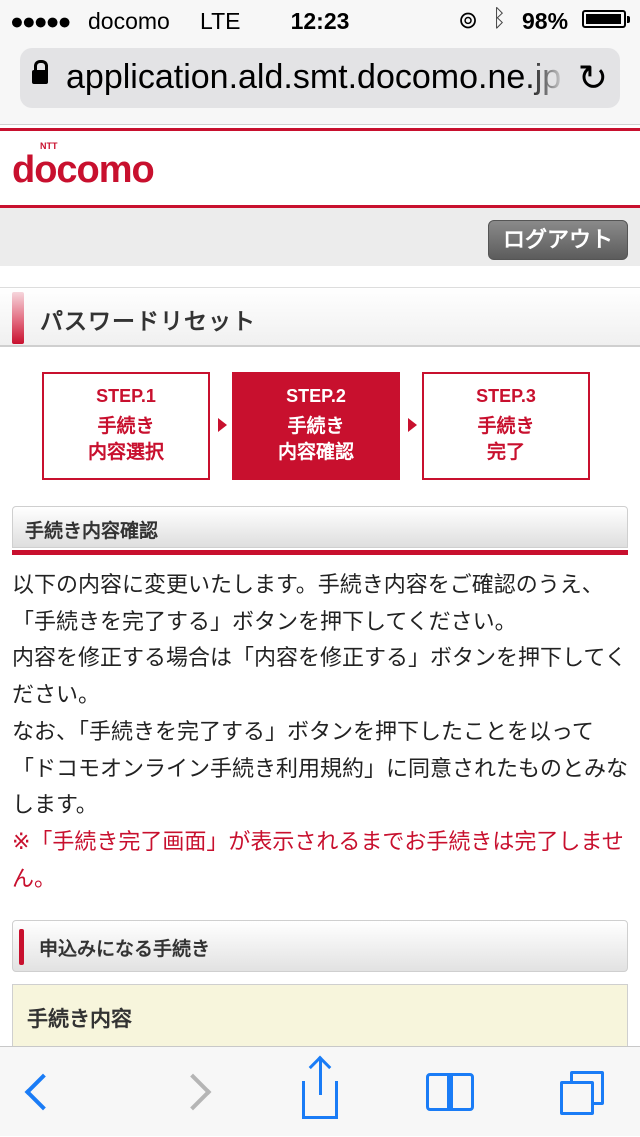  I want to click on rotation-lock-icon: ⊚, so click(468, 20).